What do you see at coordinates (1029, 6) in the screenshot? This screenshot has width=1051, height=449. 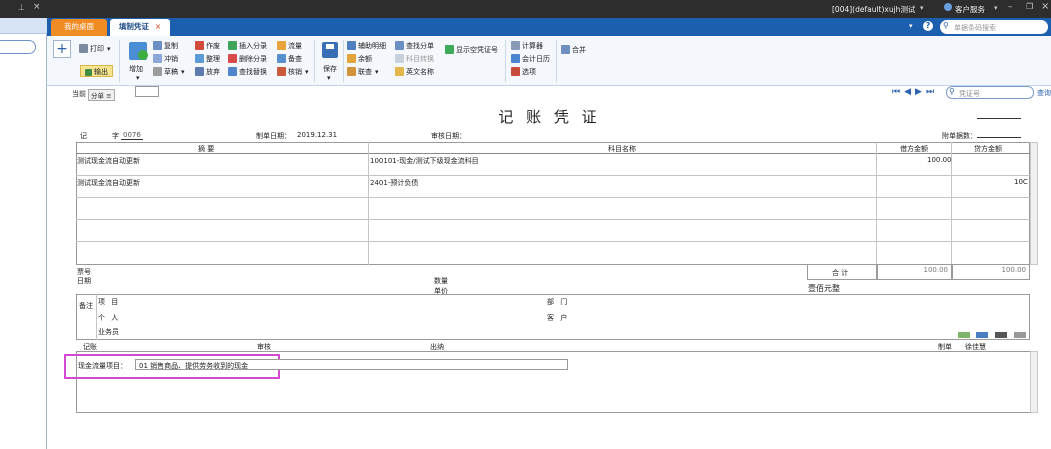 I see `restore-icon: ❐` at bounding box center [1029, 6].